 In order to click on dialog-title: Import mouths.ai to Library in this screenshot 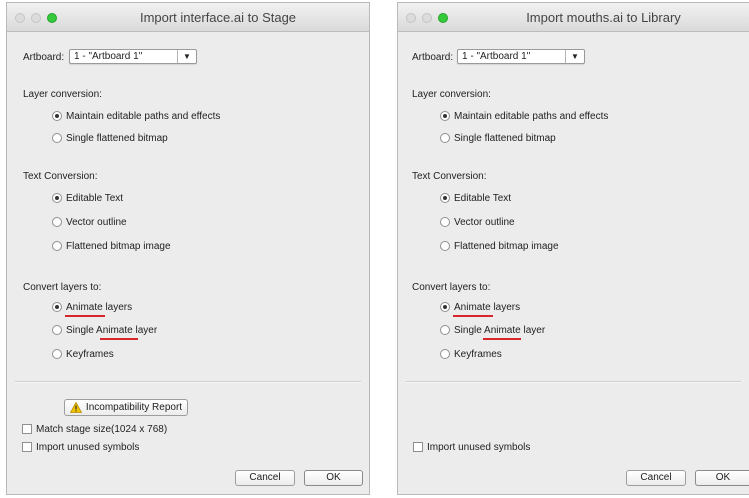, I will do `click(603, 17)`.